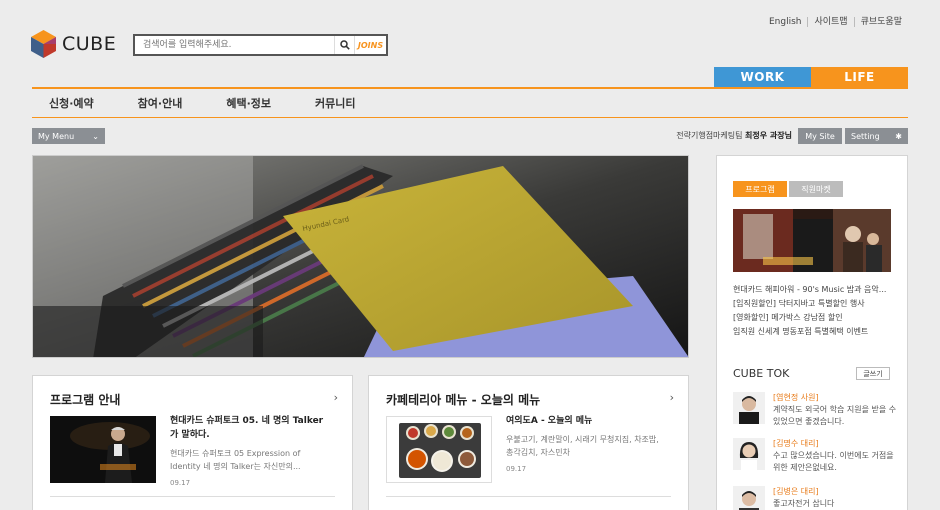 The width and height of the screenshot is (940, 510). Describe the element at coordinates (56, 136) in the screenshot. I see `my-menu-label: My Menu` at that location.